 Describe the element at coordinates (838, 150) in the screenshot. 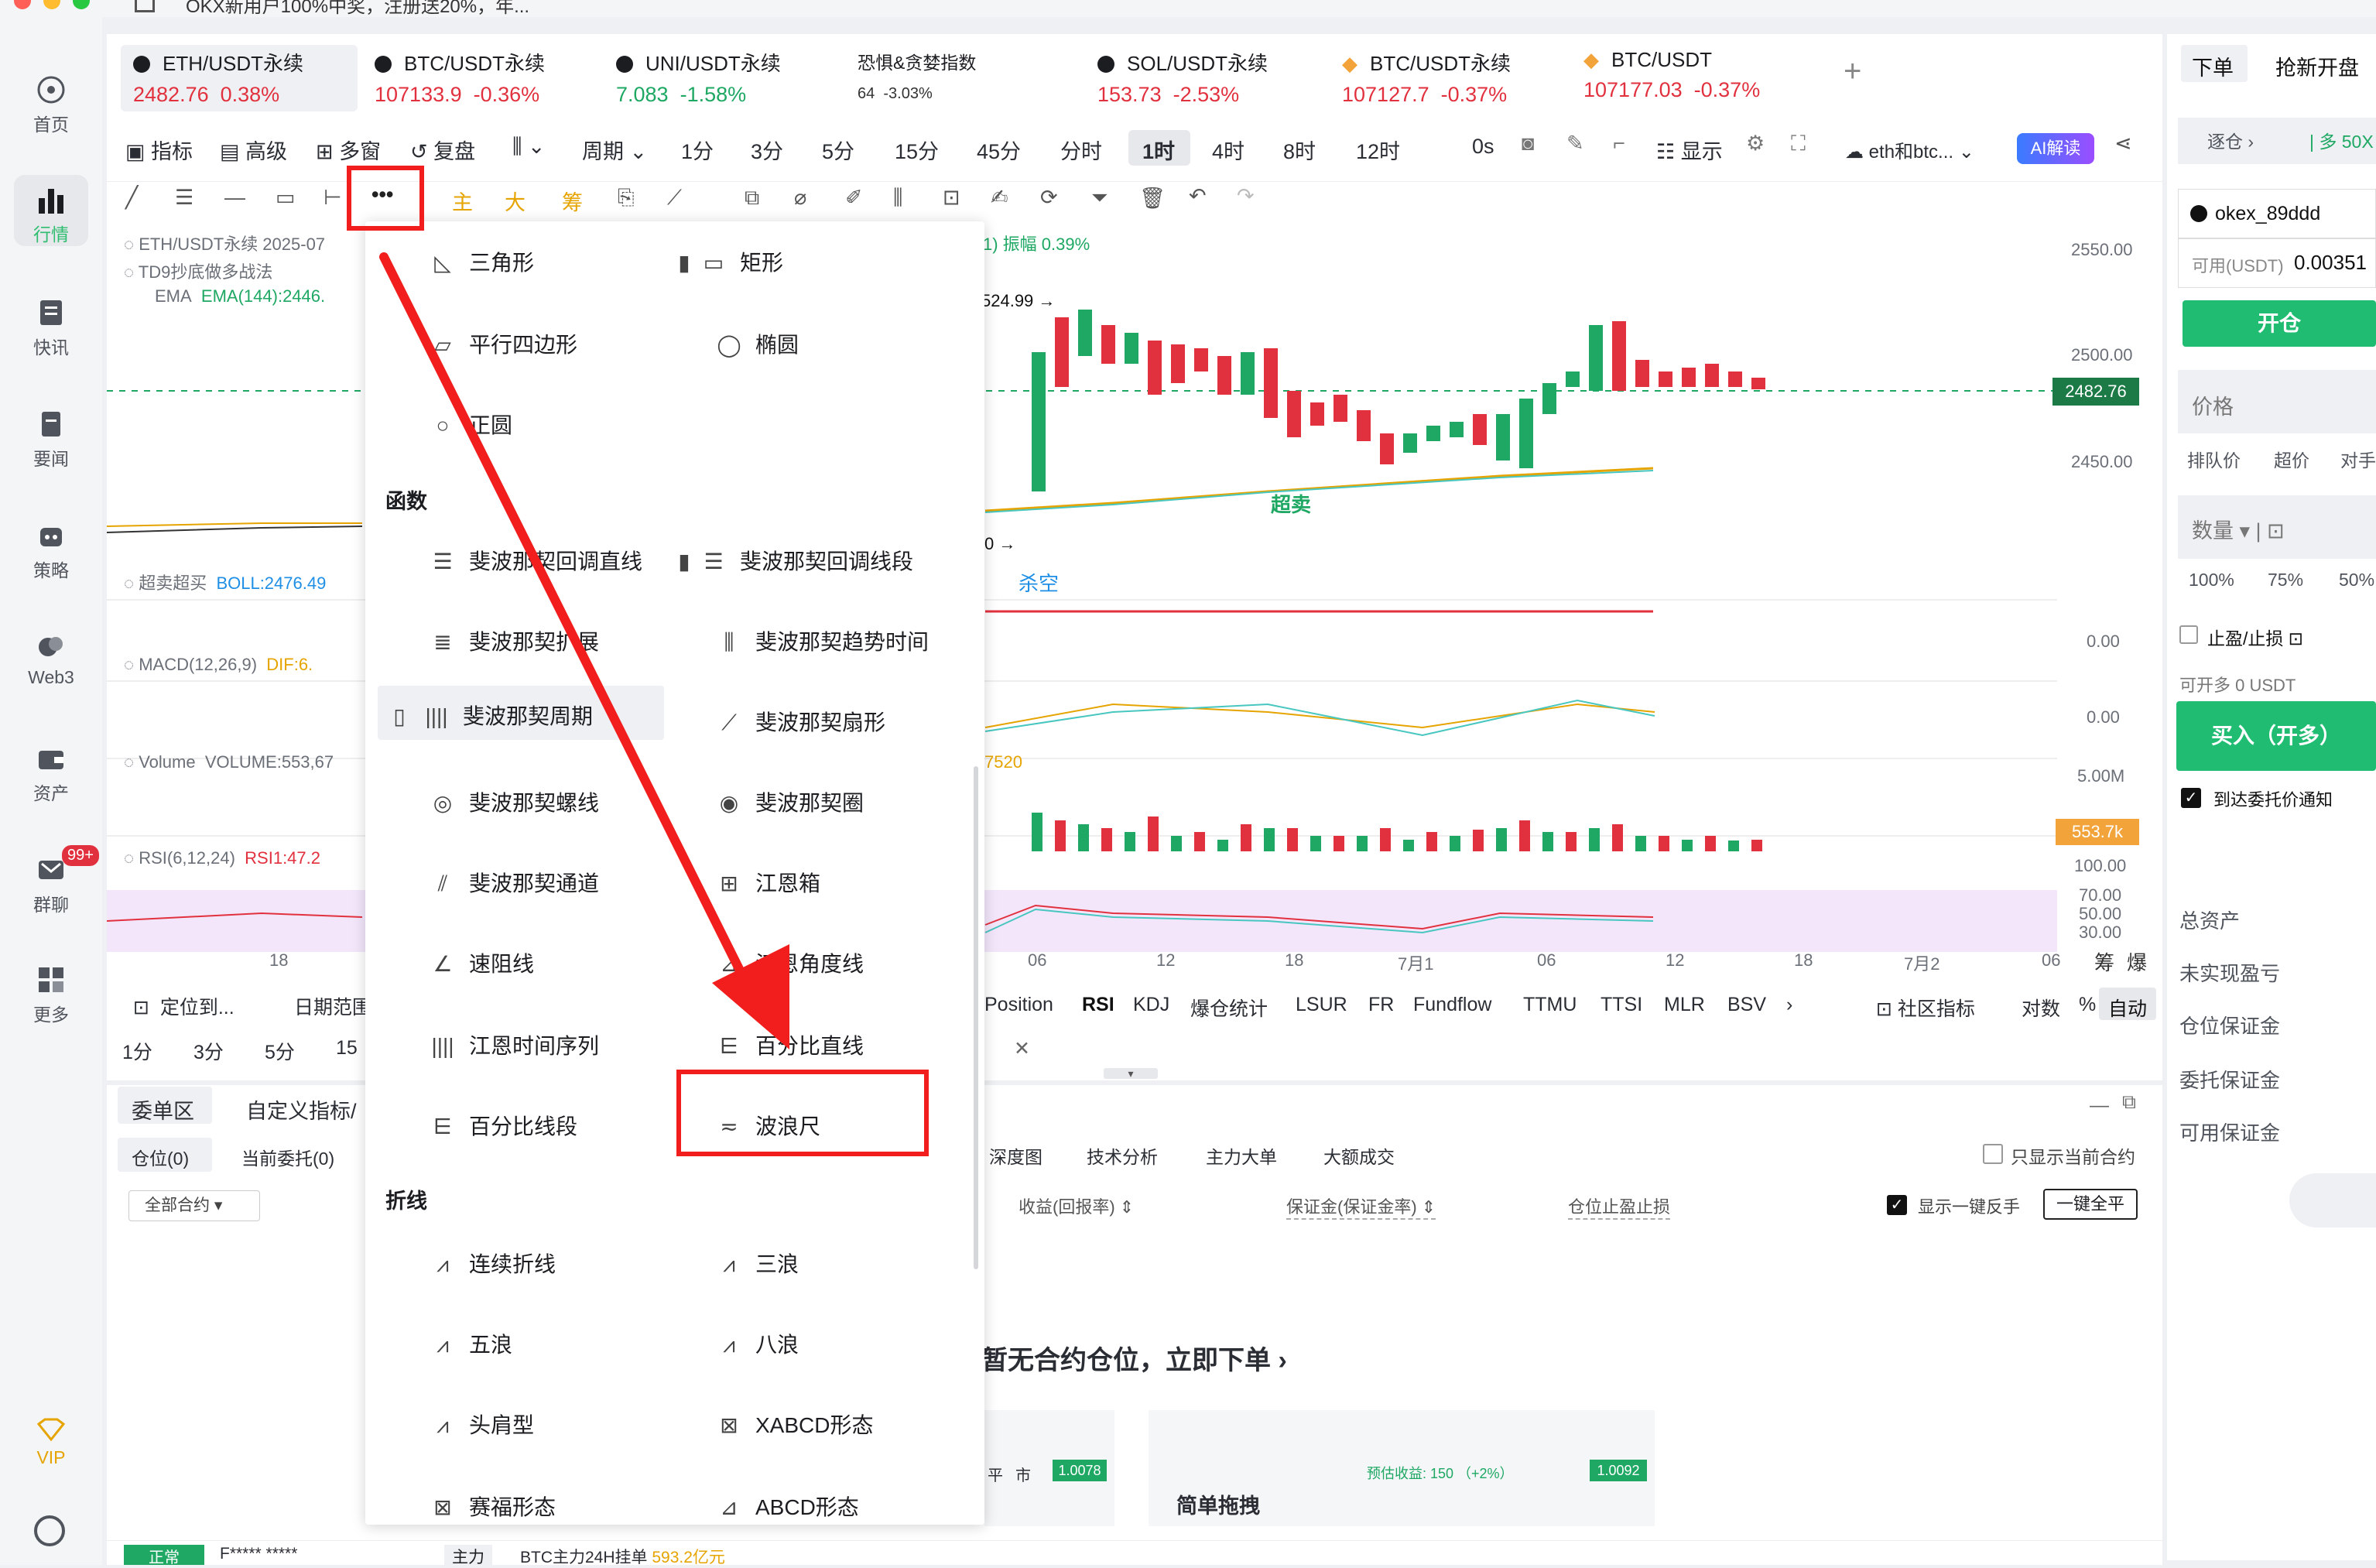

I see `tf-5m: 5分` at that location.